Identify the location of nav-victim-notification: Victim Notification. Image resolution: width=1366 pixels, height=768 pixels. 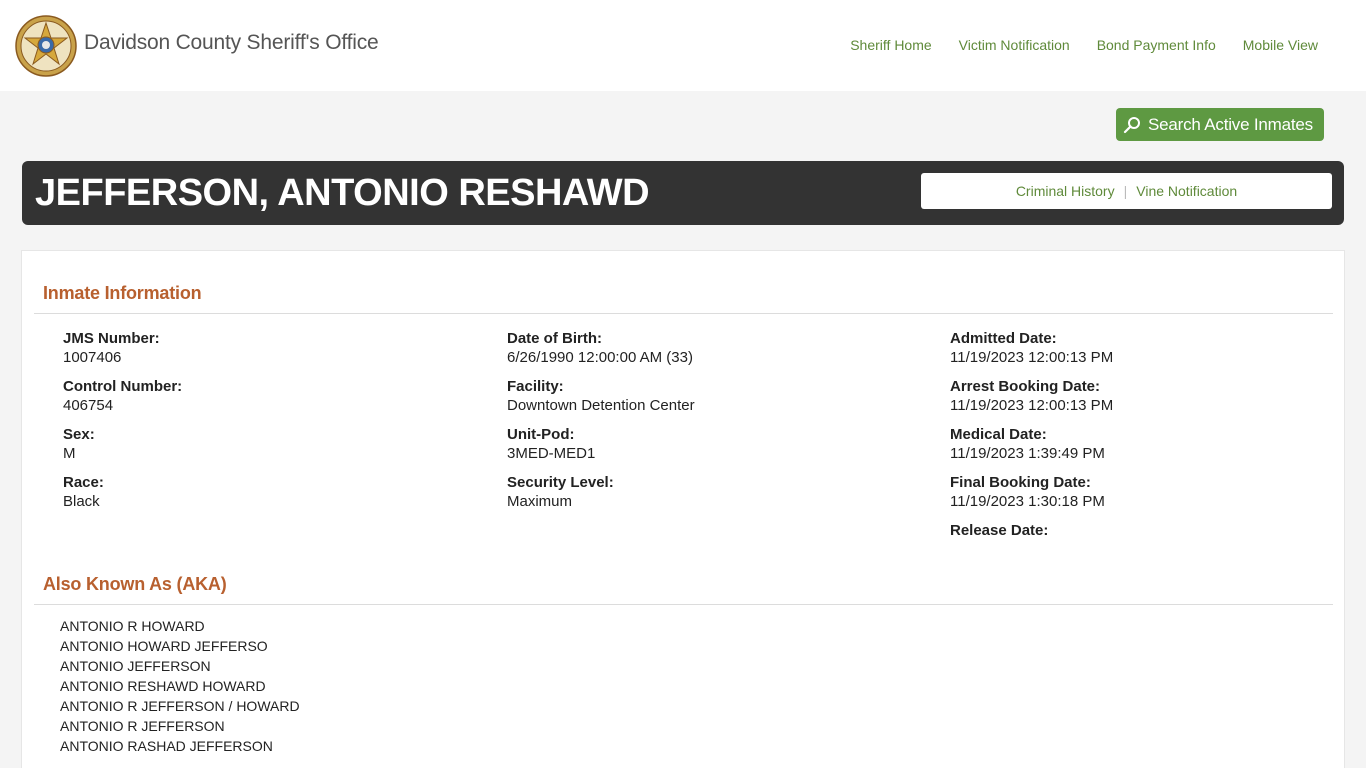
(1014, 45).